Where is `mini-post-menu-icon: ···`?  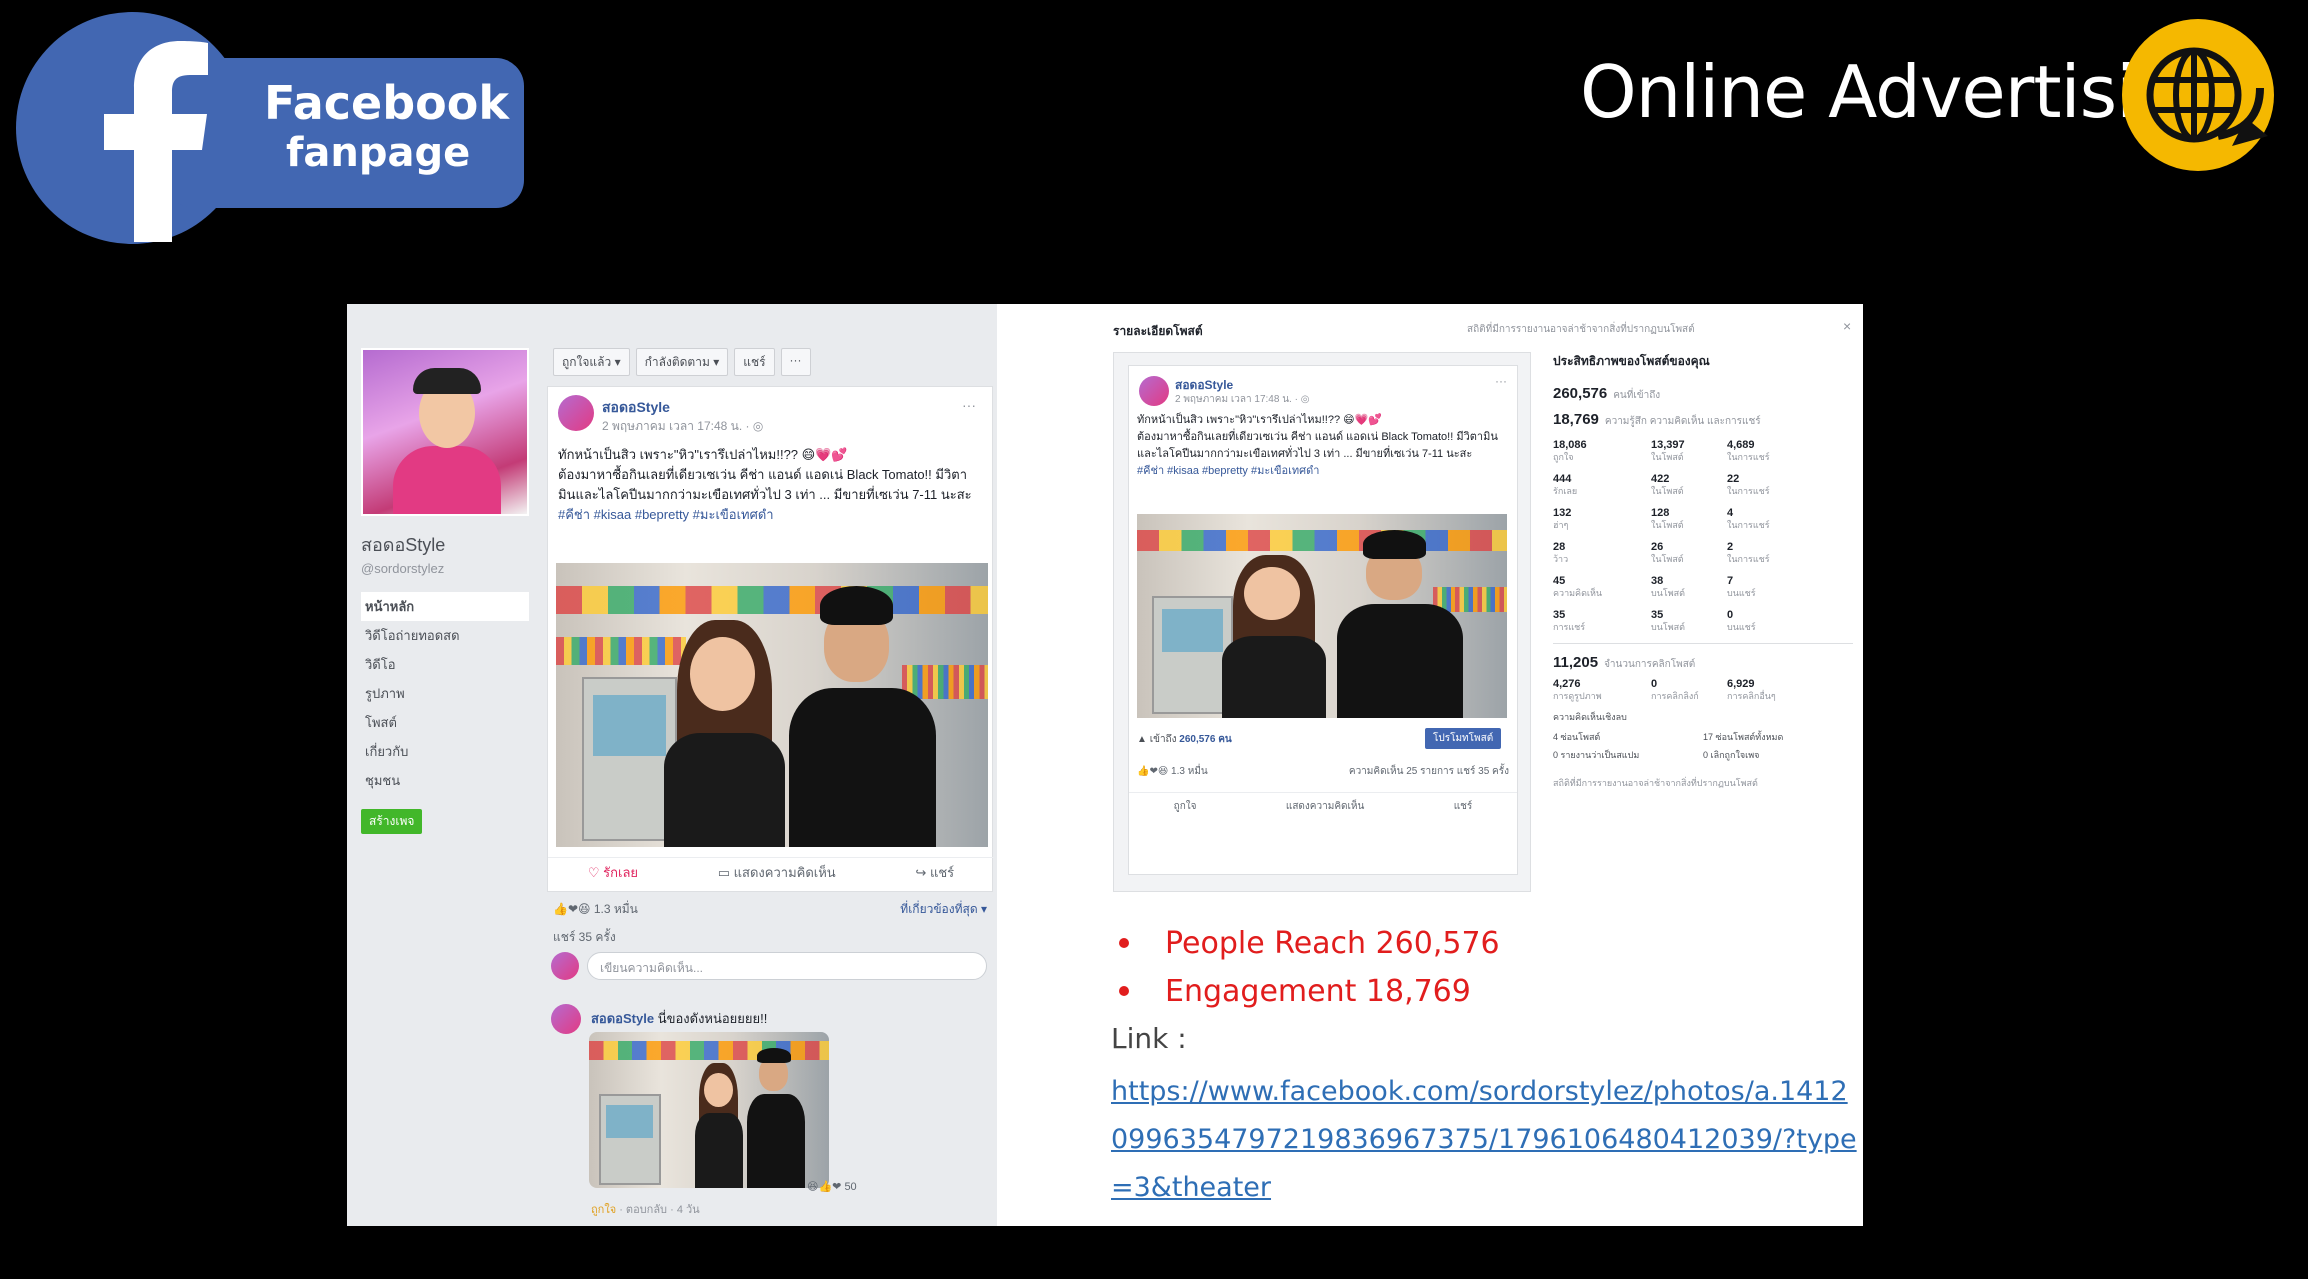
mini-post-menu-icon: ··· is located at coordinates (1501, 381).